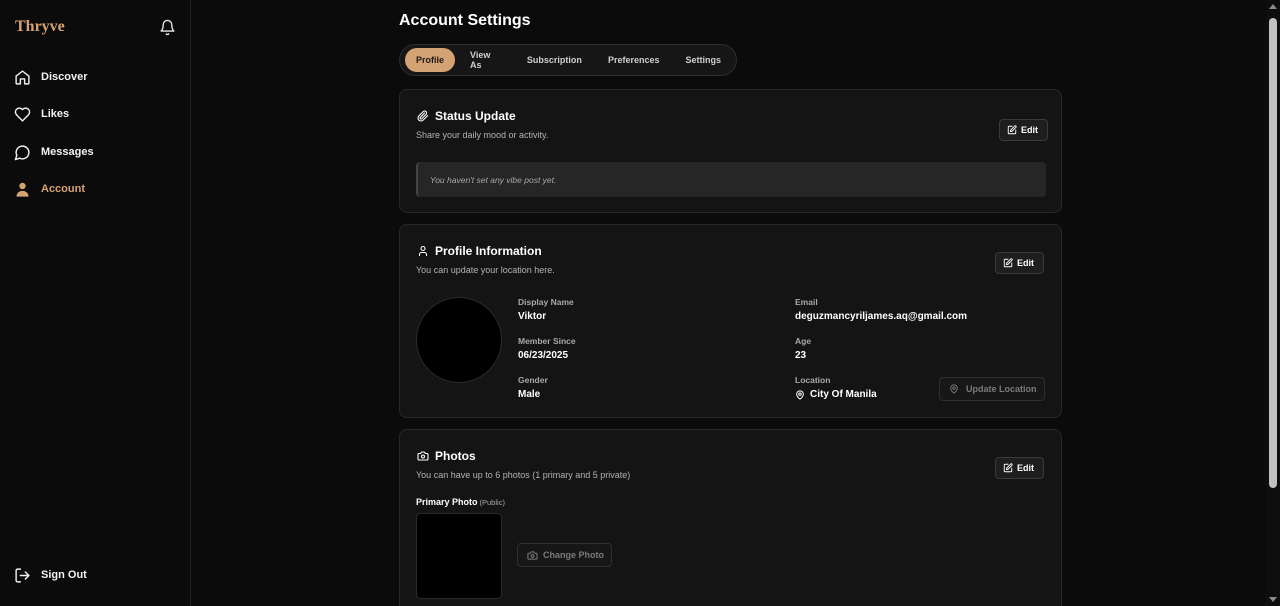  I want to click on scroll-up-arrow-icon, so click(1273, 6).